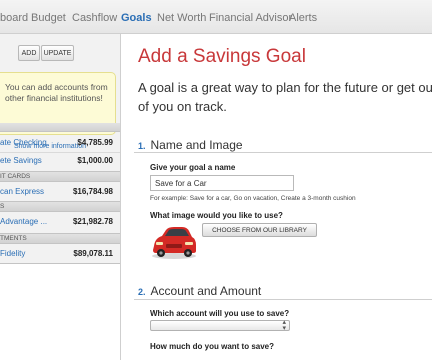  What do you see at coordinates (60, 254) in the screenshot?
I see `account-row: Fidelity $89,078.11` at bounding box center [60, 254].